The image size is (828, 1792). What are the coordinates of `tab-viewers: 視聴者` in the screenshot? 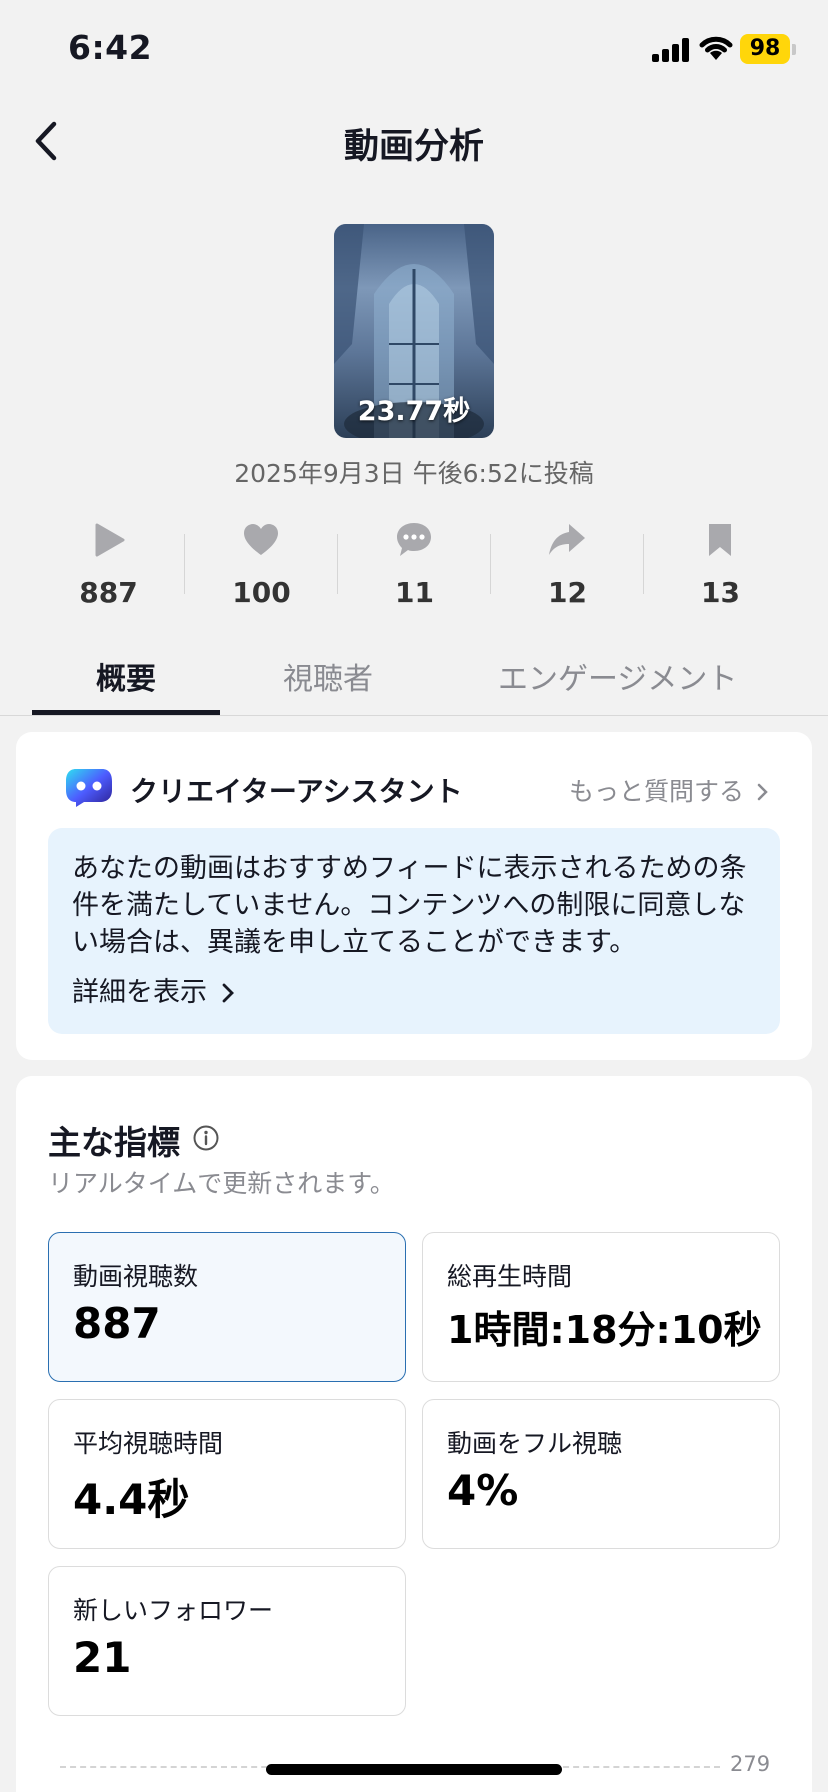 It's located at (328, 676).